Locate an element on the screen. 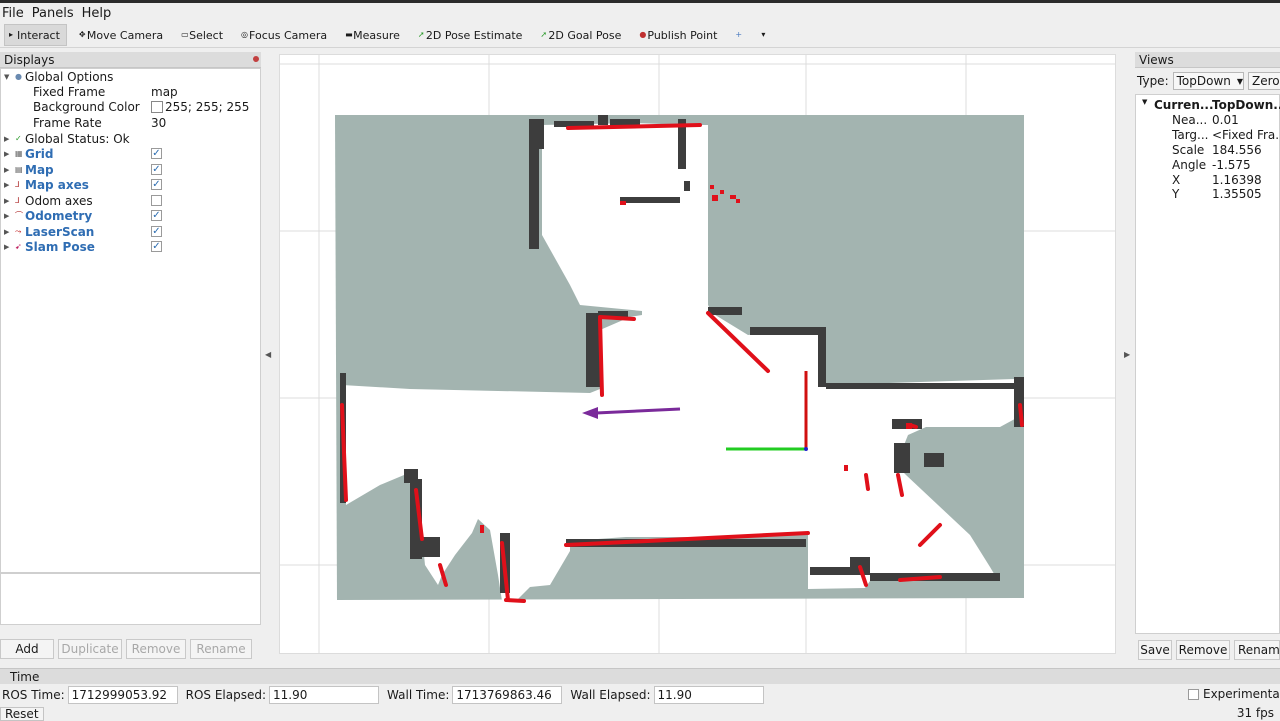 This screenshot has width=1280, height=721. background-color-row: Background Color 255; 255; 255 is located at coordinates (131, 106).